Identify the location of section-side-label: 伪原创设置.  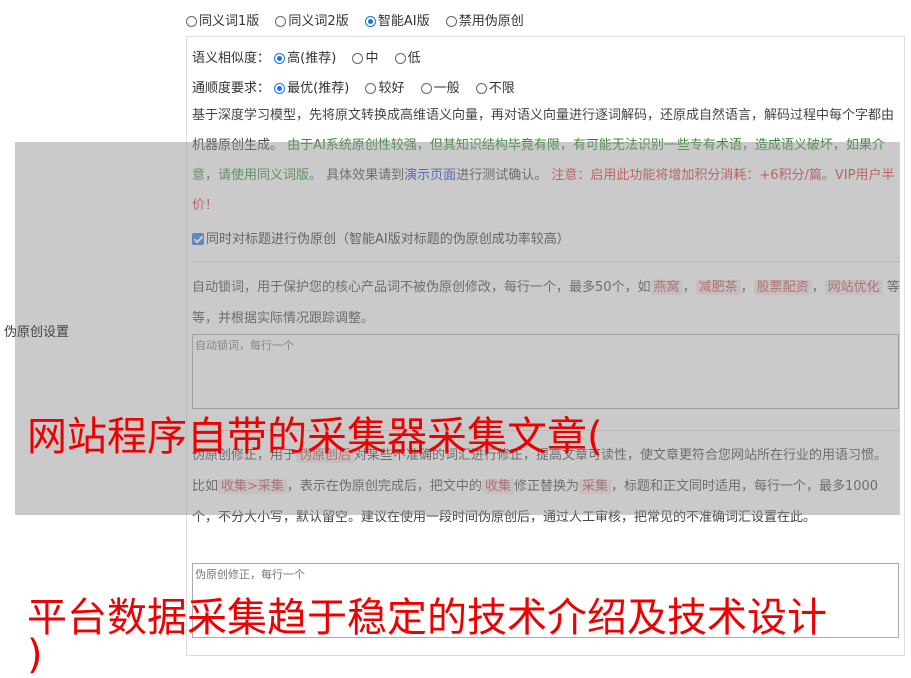
(37, 332).